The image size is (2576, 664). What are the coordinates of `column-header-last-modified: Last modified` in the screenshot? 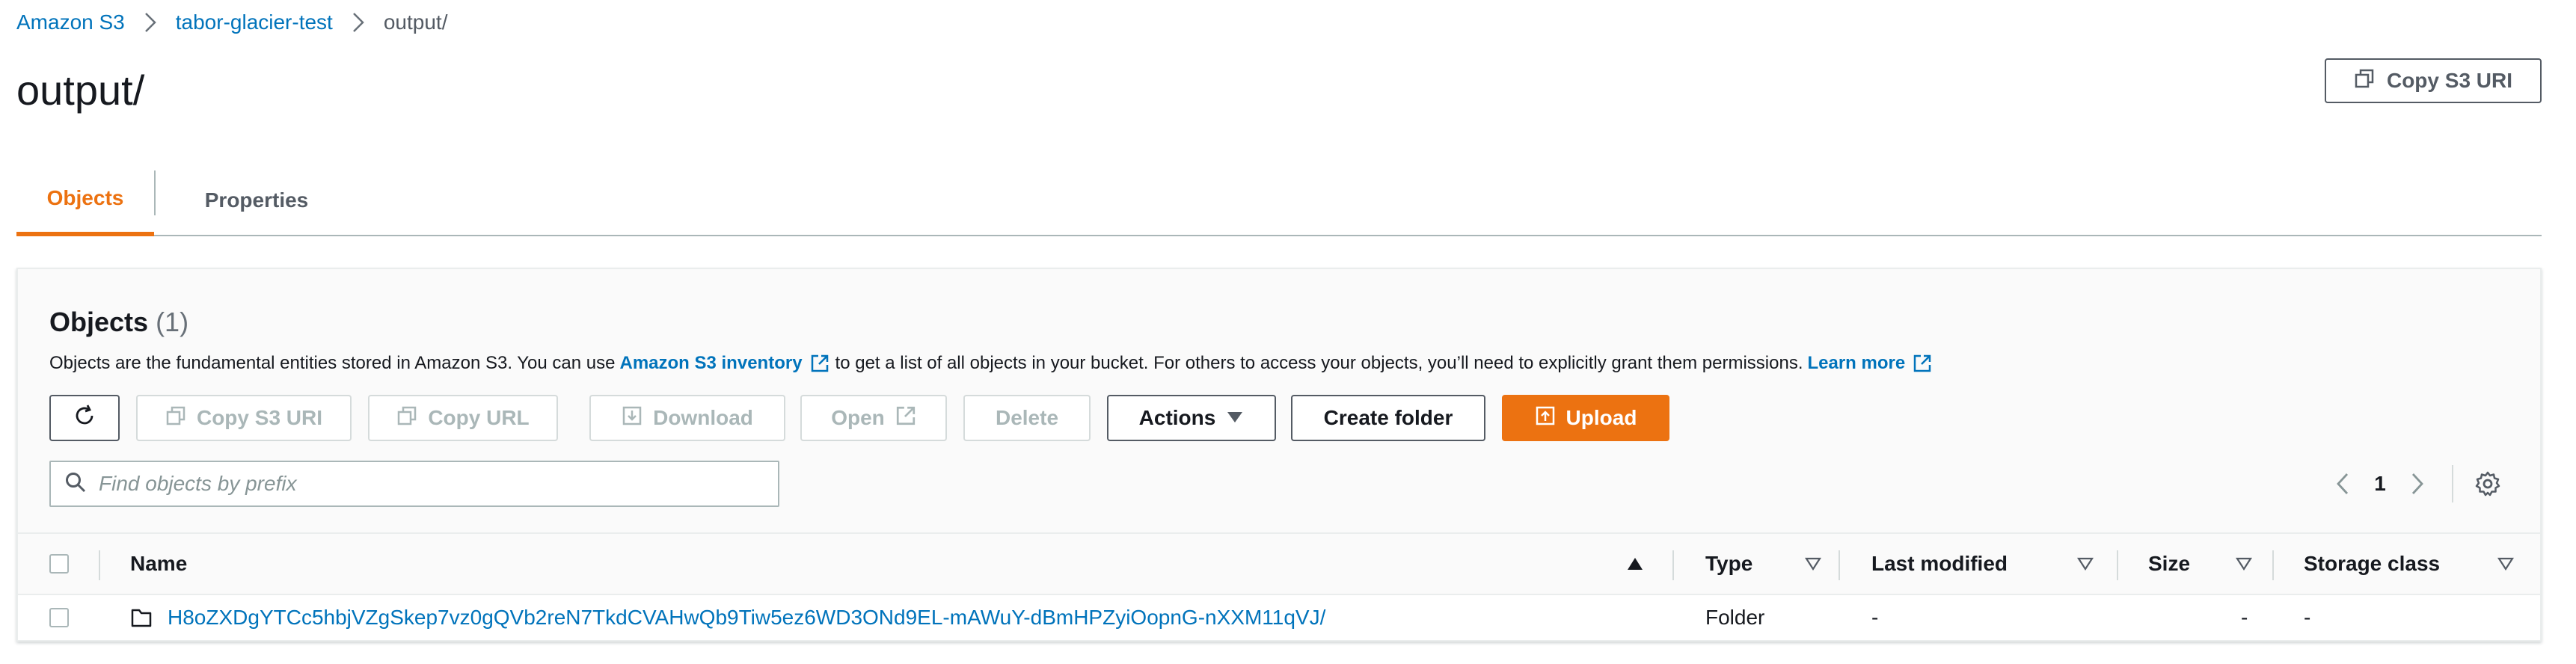 It's located at (1939, 564).